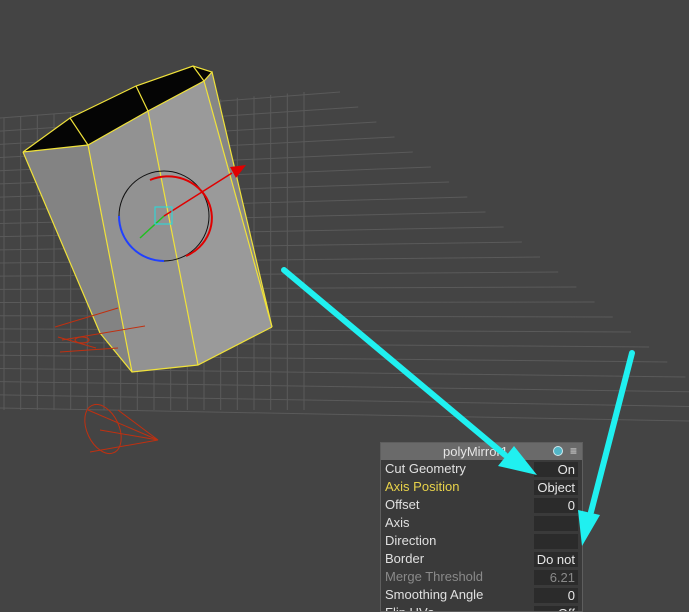  What do you see at coordinates (481, 541) in the screenshot?
I see `attribute-row: Direction` at bounding box center [481, 541].